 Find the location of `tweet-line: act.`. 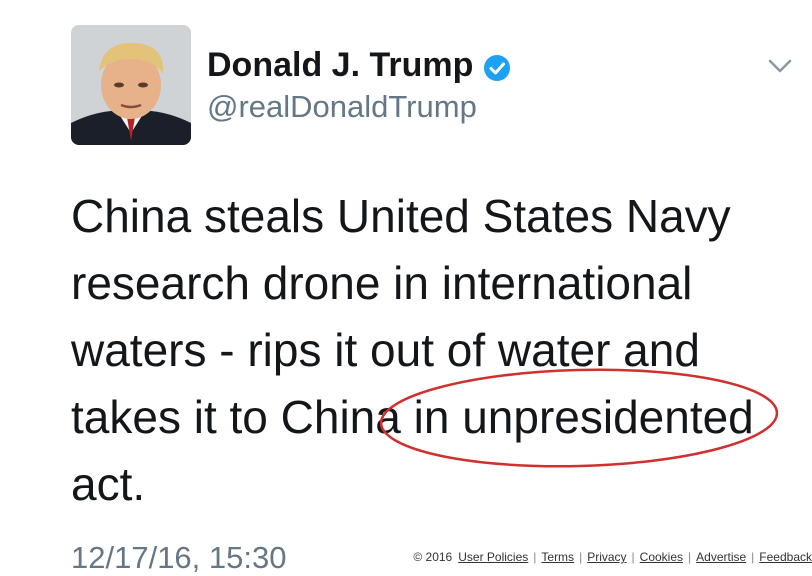

tweet-line: act. is located at coordinates (108, 484).